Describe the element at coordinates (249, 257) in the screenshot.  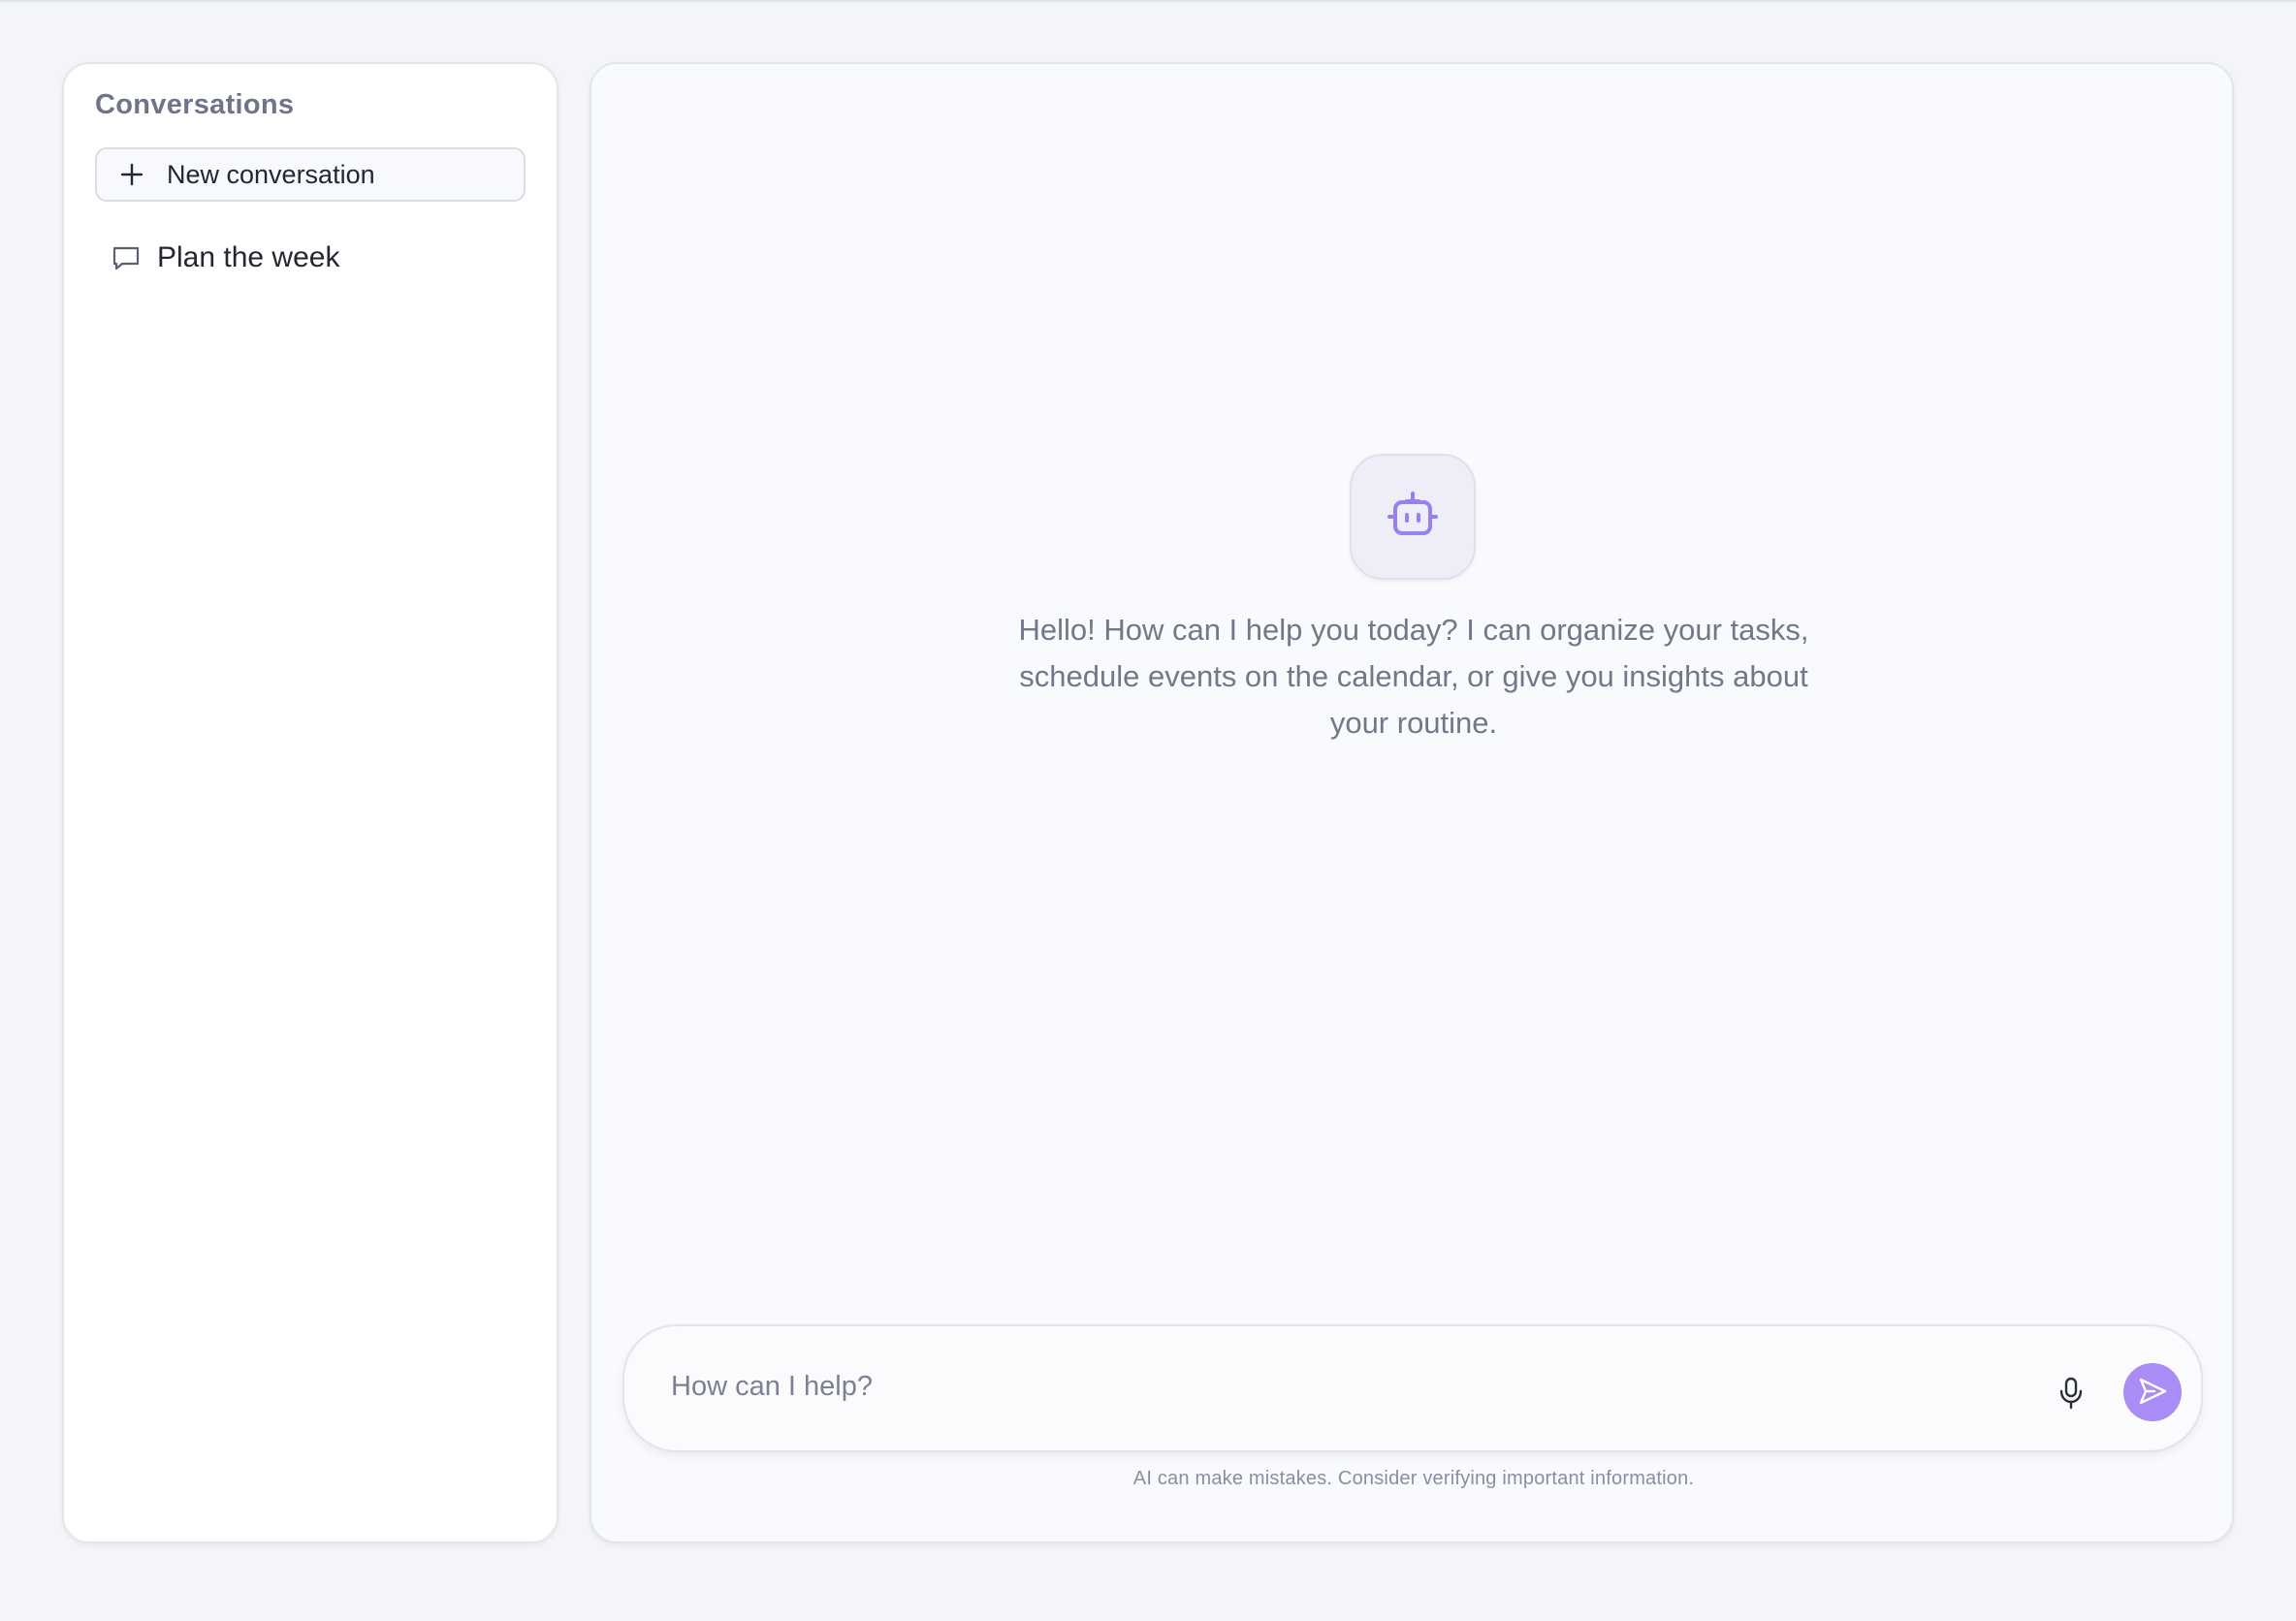
I see `conversation-item-label: Plan the week` at that location.